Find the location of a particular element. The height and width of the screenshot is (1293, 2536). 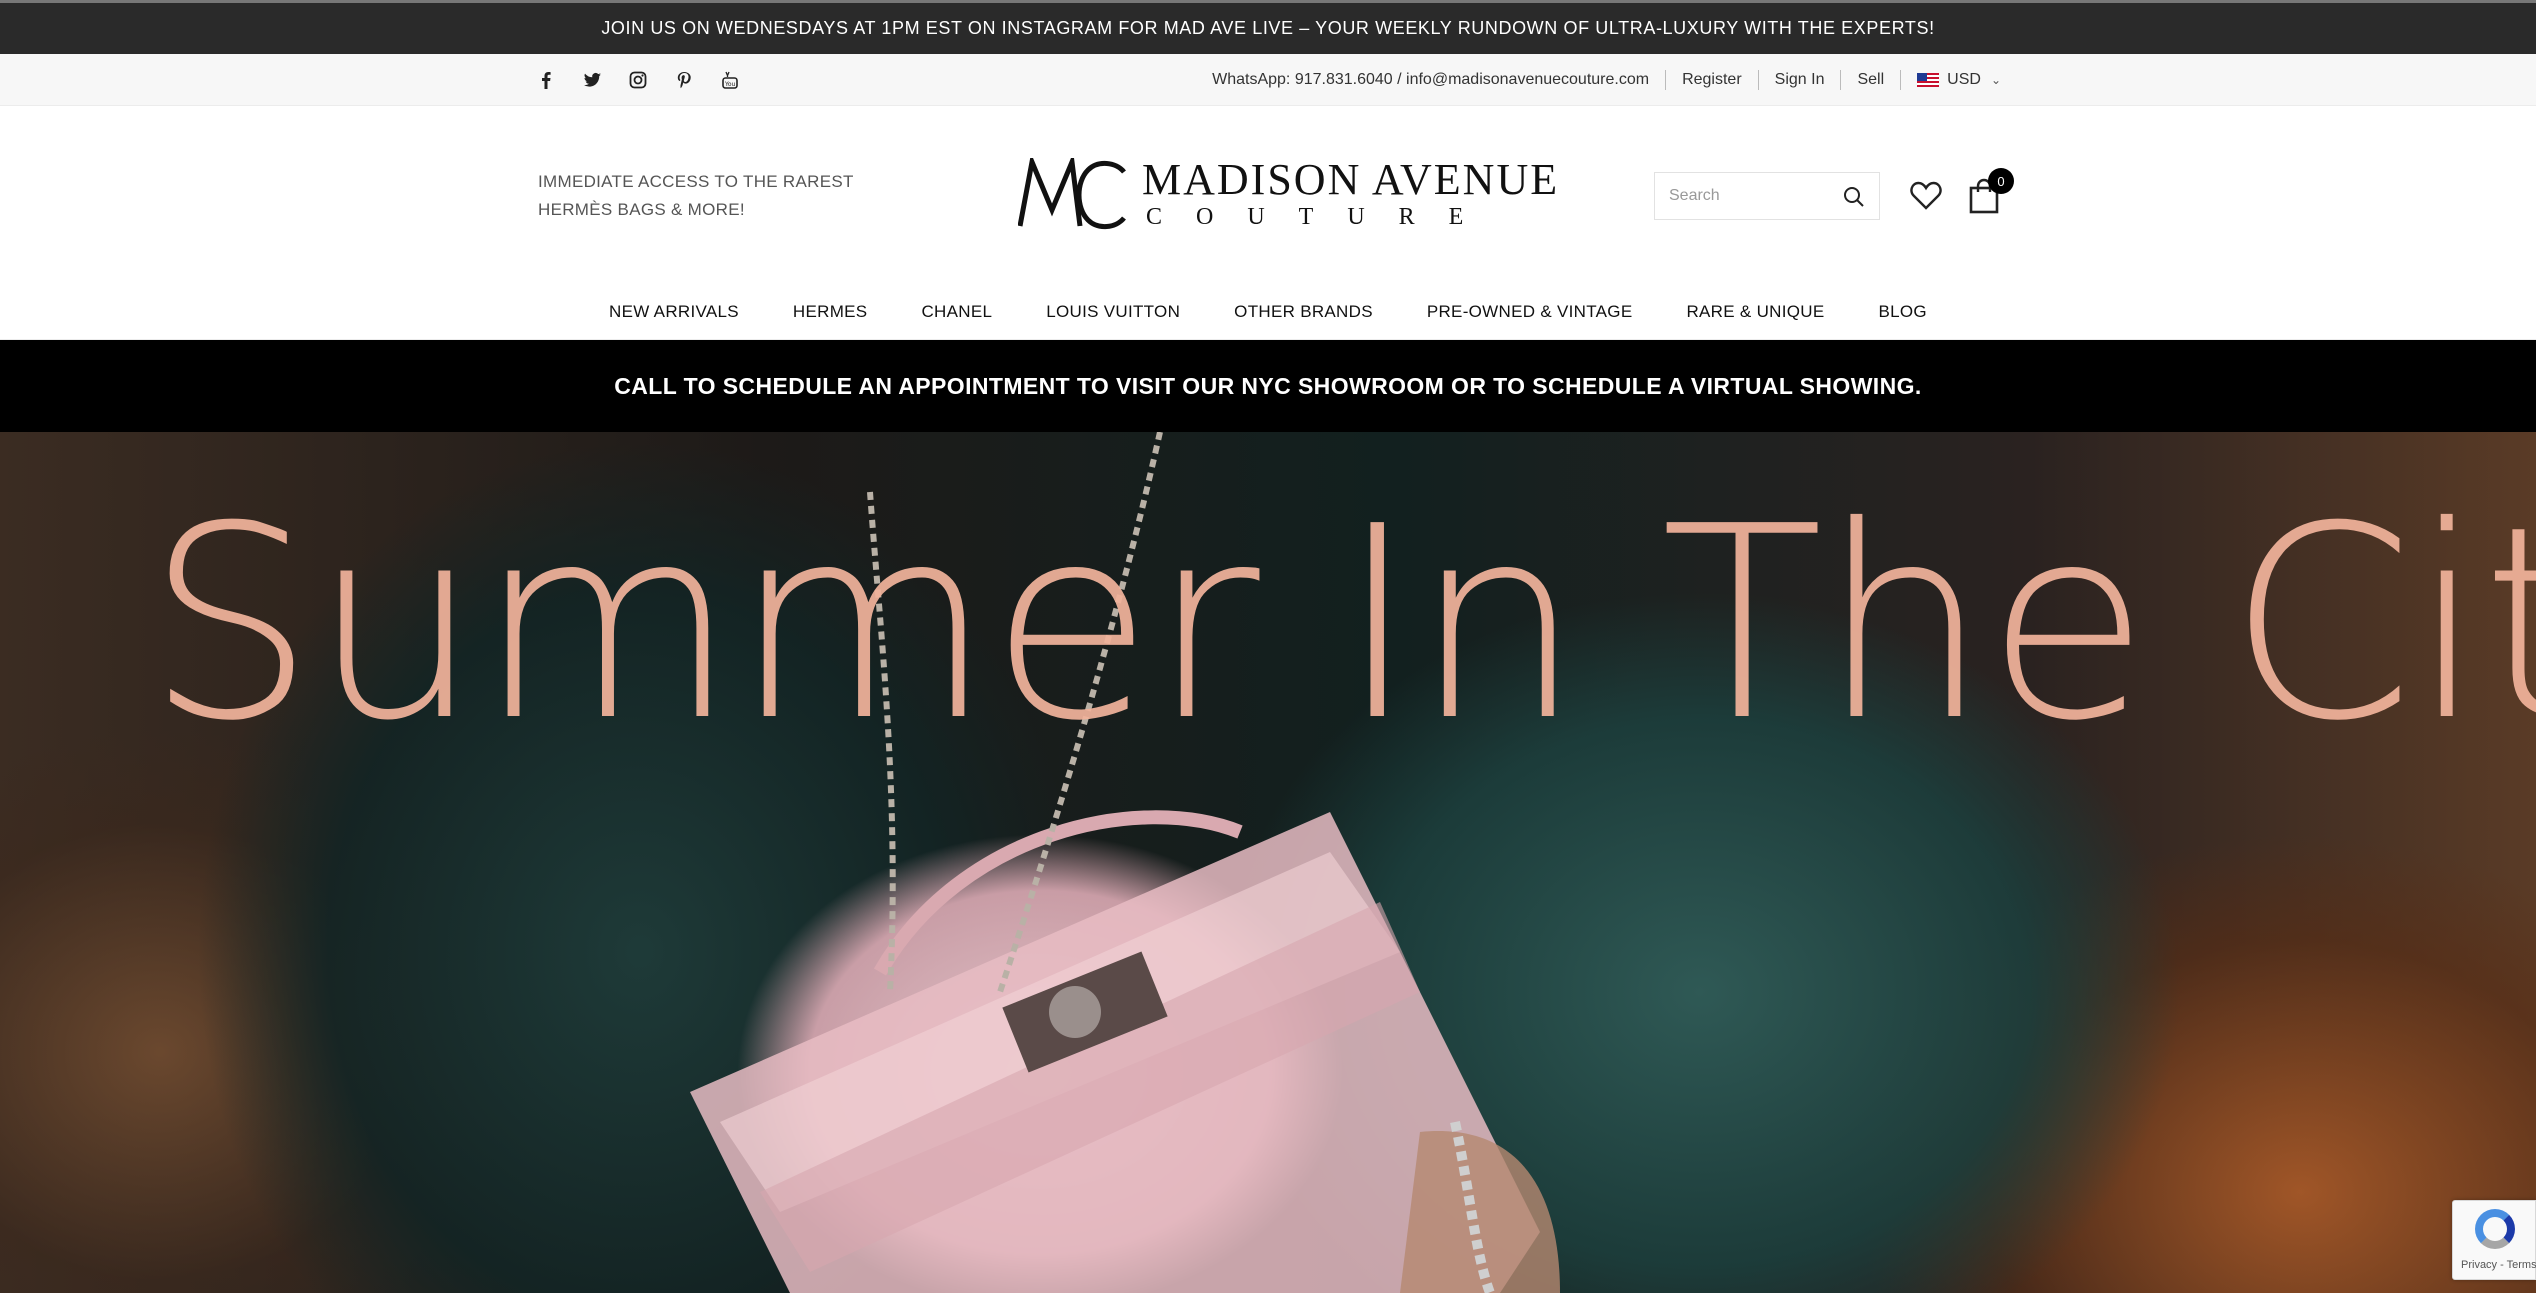

nav-item-other-brands: OTHER BRANDS is located at coordinates (1303, 312).